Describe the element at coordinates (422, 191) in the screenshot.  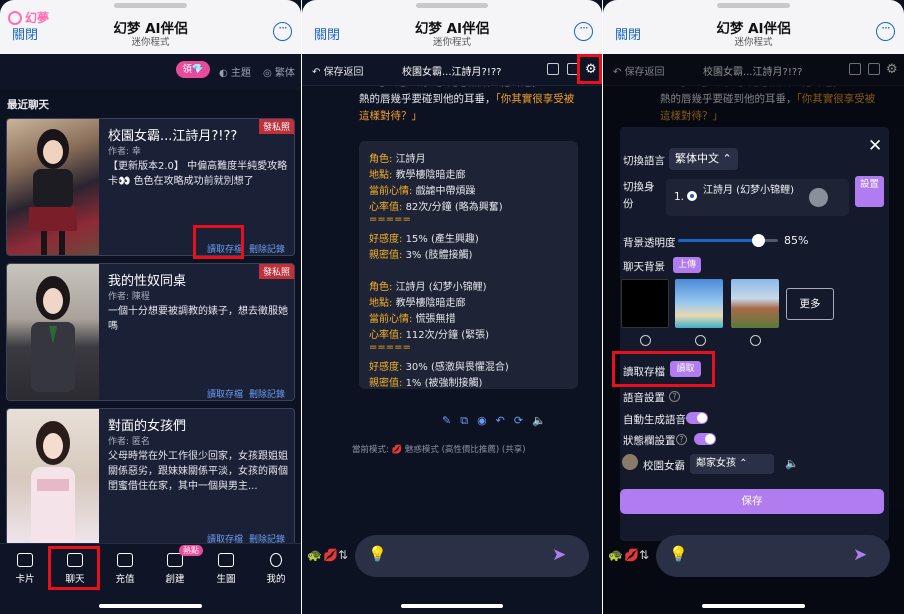
I see `status-line: 當前心情: 戲謔中帶煩躁` at that location.